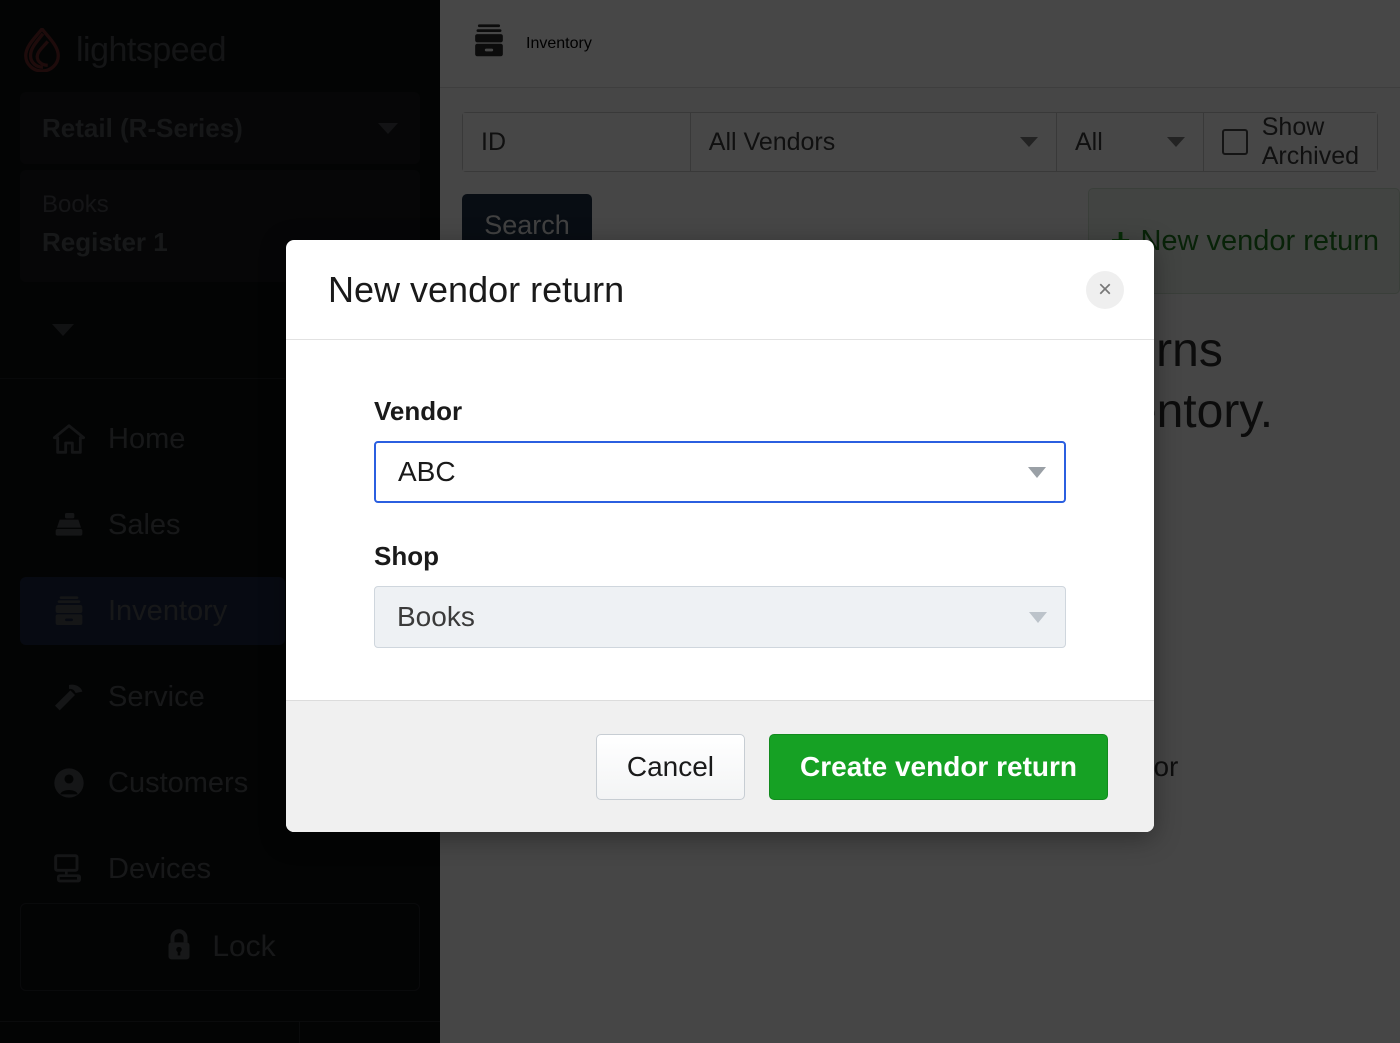 This screenshot has height=1043, width=1400. What do you see at coordinates (670, 766) in the screenshot?
I see `cancel-button: Cancel` at bounding box center [670, 766].